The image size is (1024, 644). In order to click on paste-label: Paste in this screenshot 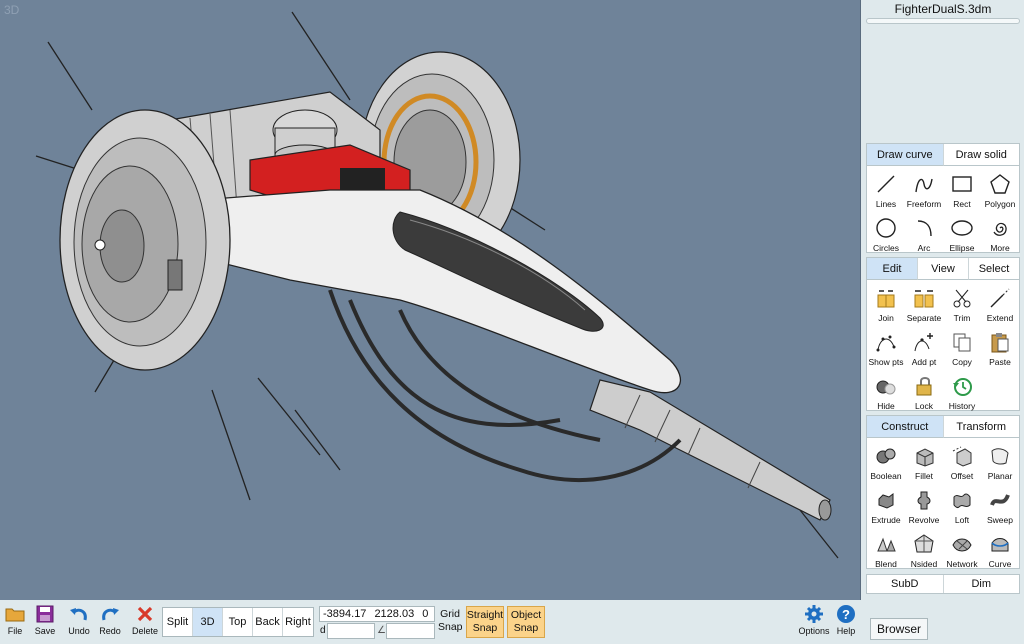, I will do `click(1000, 362)`.